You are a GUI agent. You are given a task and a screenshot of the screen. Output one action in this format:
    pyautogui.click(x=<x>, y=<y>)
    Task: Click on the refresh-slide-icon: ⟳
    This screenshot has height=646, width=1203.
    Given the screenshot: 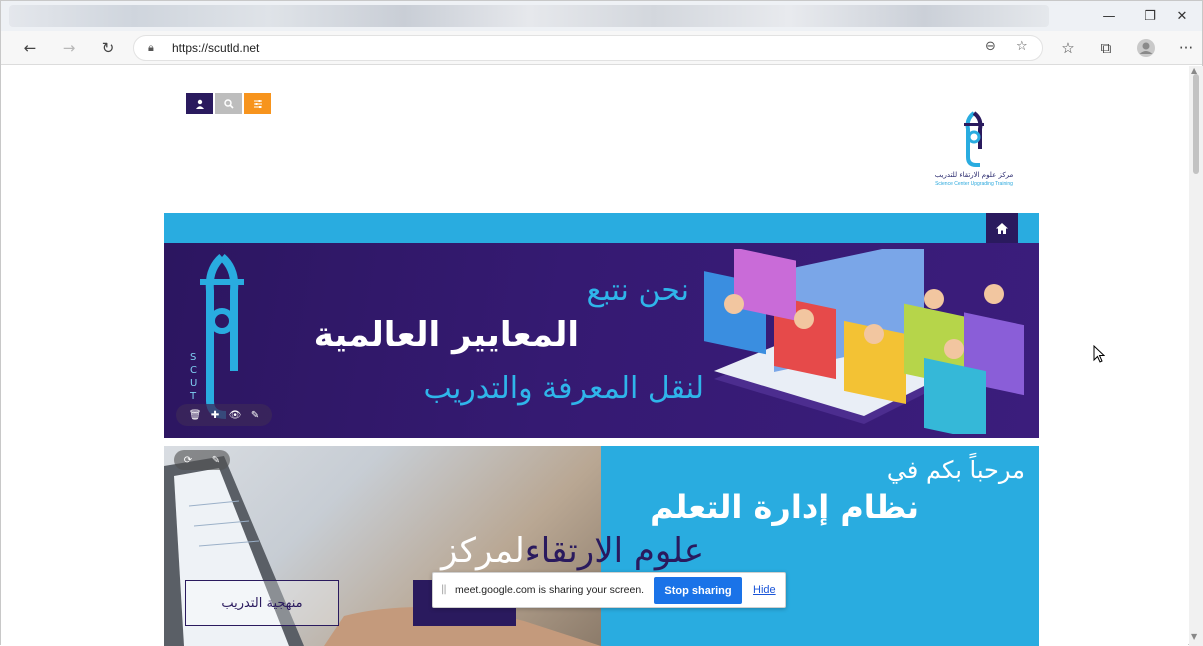 What is the action you would take?
    pyautogui.click(x=188, y=460)
    